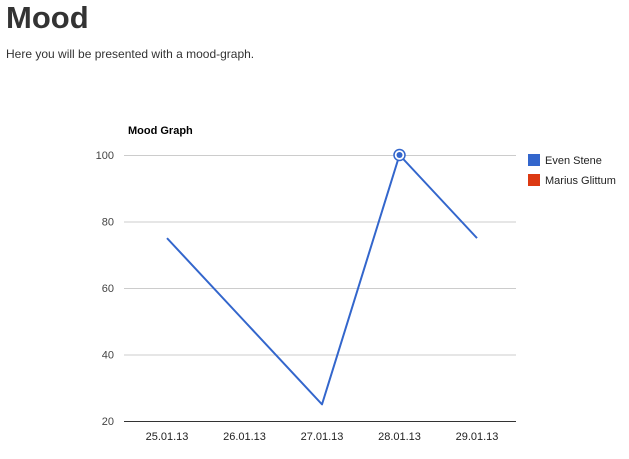  I want to click on y-tick-label: 40, so click(108, 356).